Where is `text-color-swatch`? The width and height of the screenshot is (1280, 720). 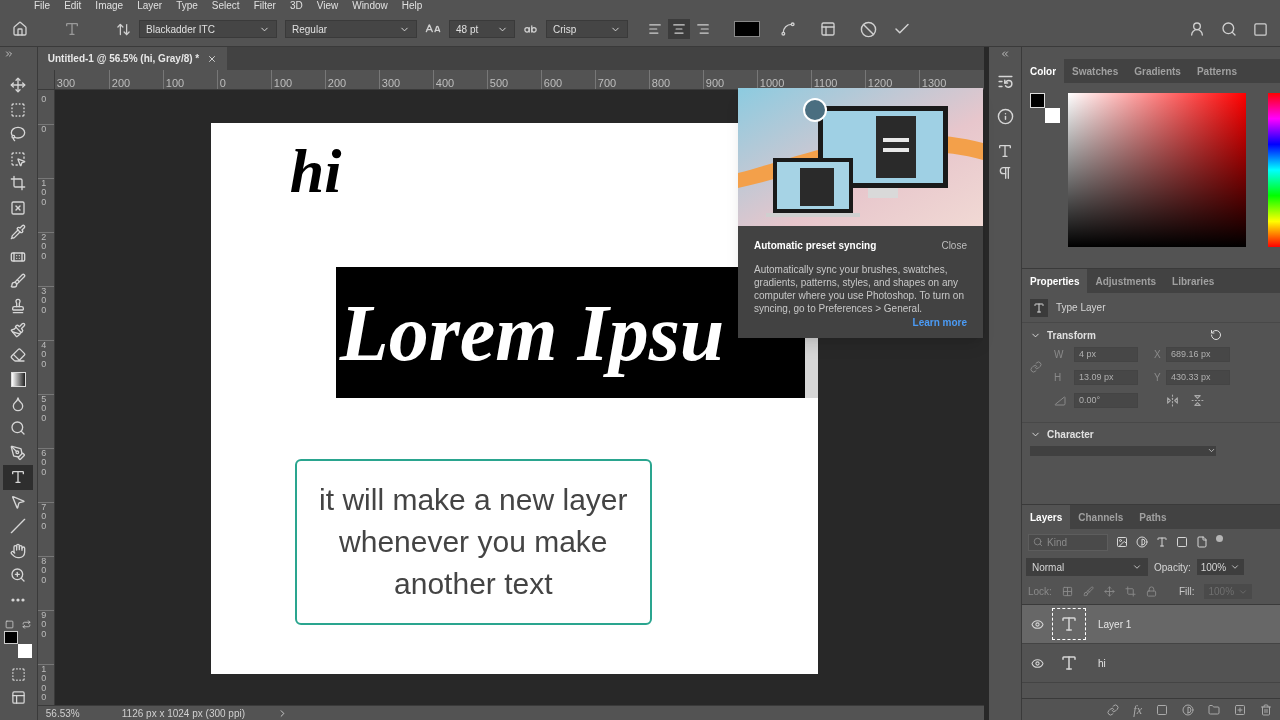
text-color-swatch is located at coordinates (747, 29).